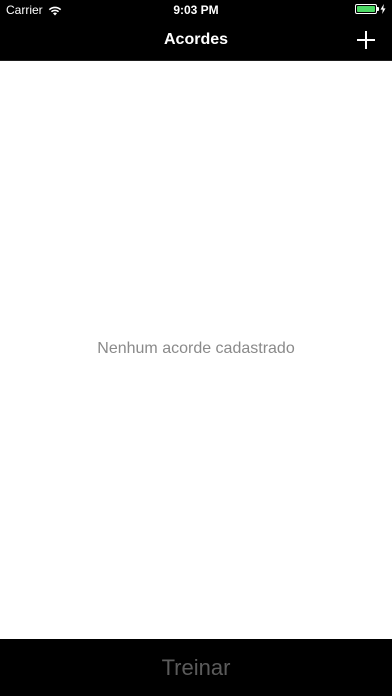 The image size is (392, 696). I want to click on plus-icon, so click(366, 40).